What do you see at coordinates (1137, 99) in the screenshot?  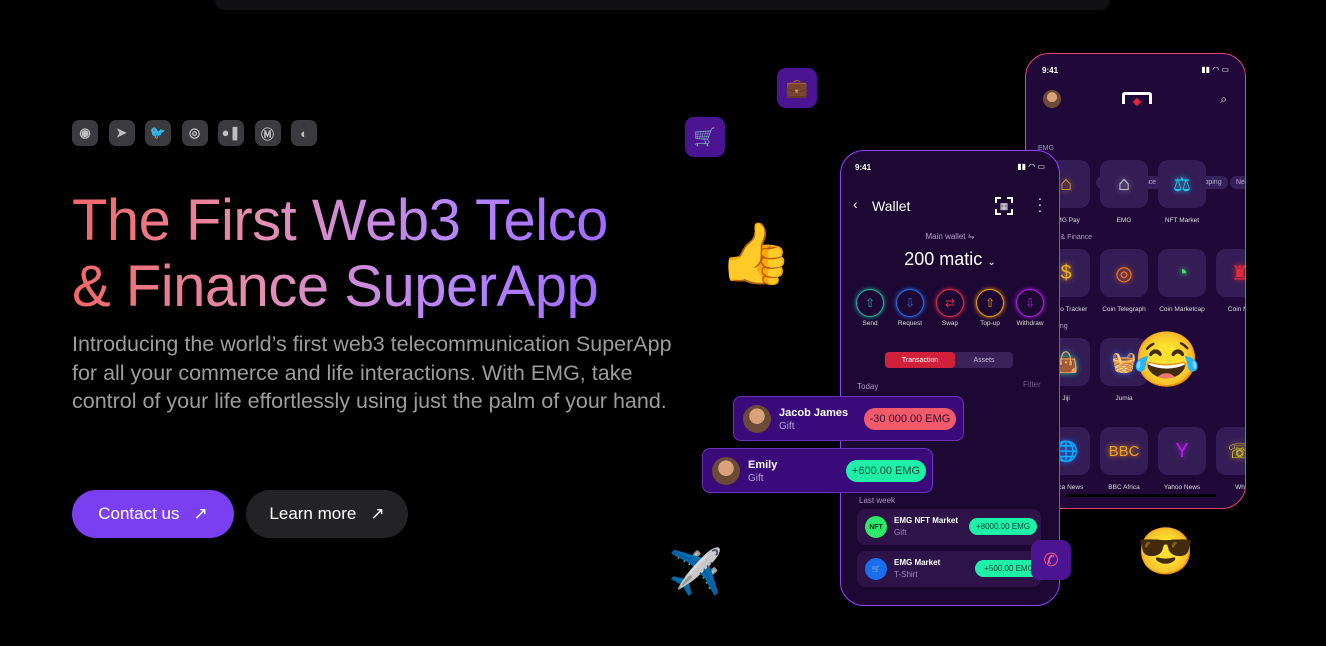 I see `emg-logo` at bounding box center [1137, 99].